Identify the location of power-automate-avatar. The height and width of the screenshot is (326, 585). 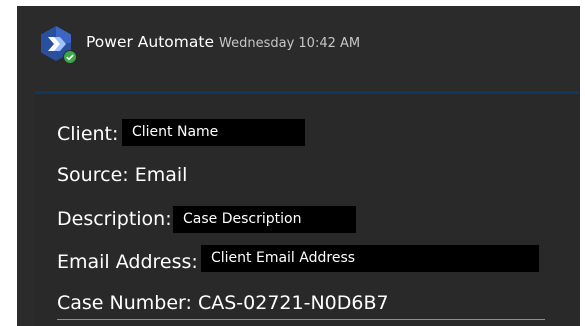
(57, 44).